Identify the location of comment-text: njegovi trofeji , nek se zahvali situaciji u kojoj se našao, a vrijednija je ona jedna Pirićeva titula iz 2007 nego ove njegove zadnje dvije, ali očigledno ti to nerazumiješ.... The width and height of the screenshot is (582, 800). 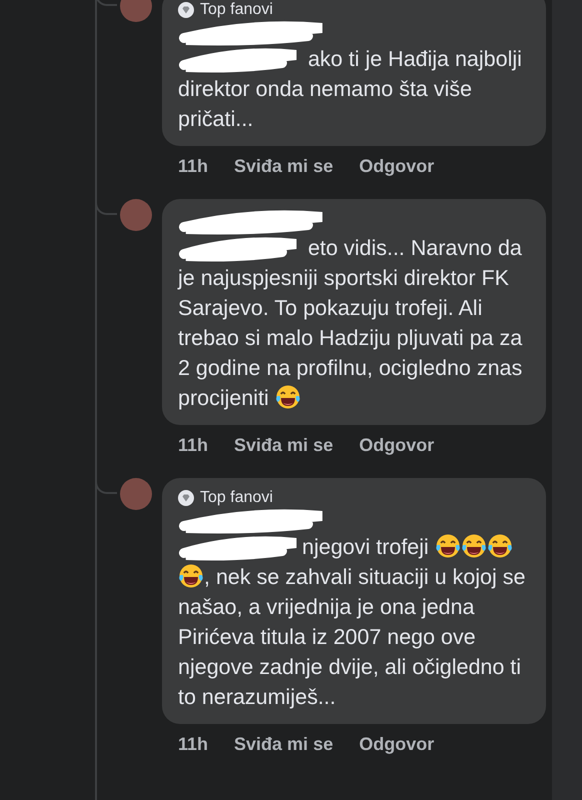
(352, 621).